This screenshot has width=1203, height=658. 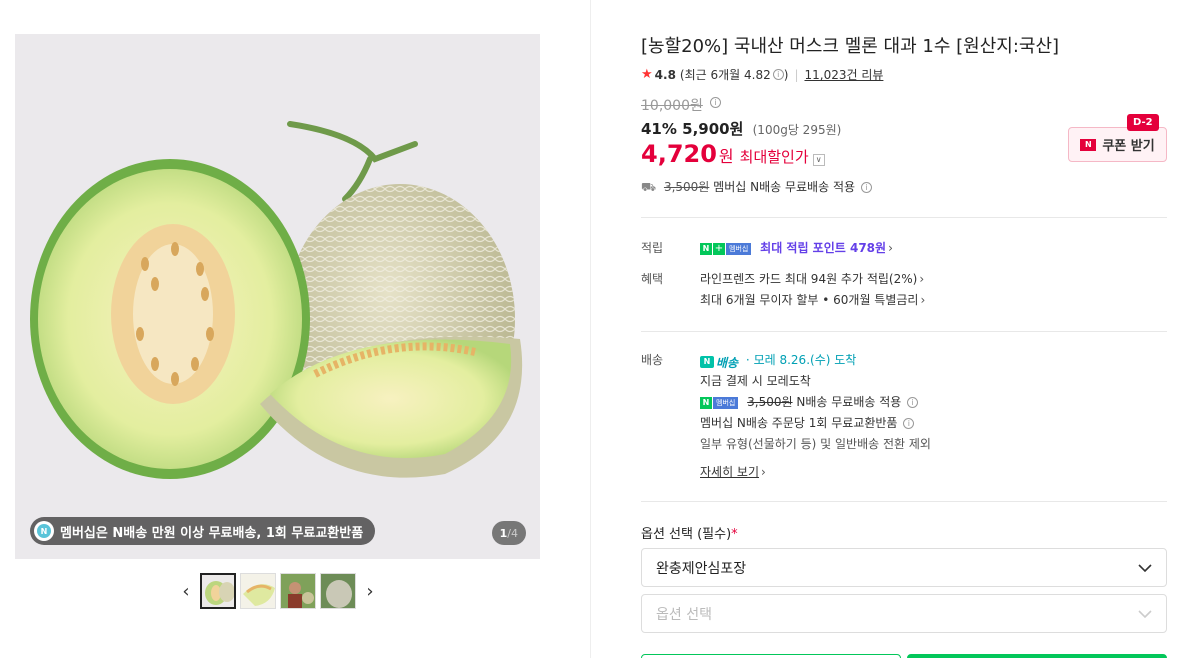 I want to click on sale-price-row: 41% 5,900원 (100g당 295원), so click(x=741, y=128).